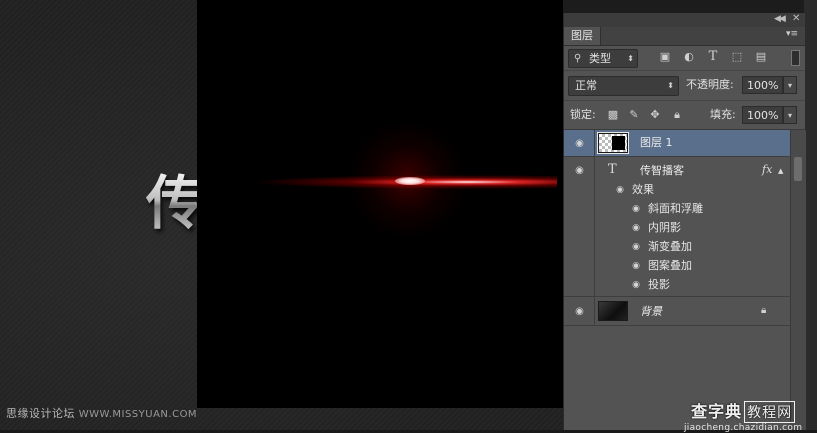 The image size is (817, 433). What do you see at coordinates (743, 428) in the screenshot?
I see `site-watermark-domain: jiaocheng.chazidian.com` at bounding box center [743, 428].